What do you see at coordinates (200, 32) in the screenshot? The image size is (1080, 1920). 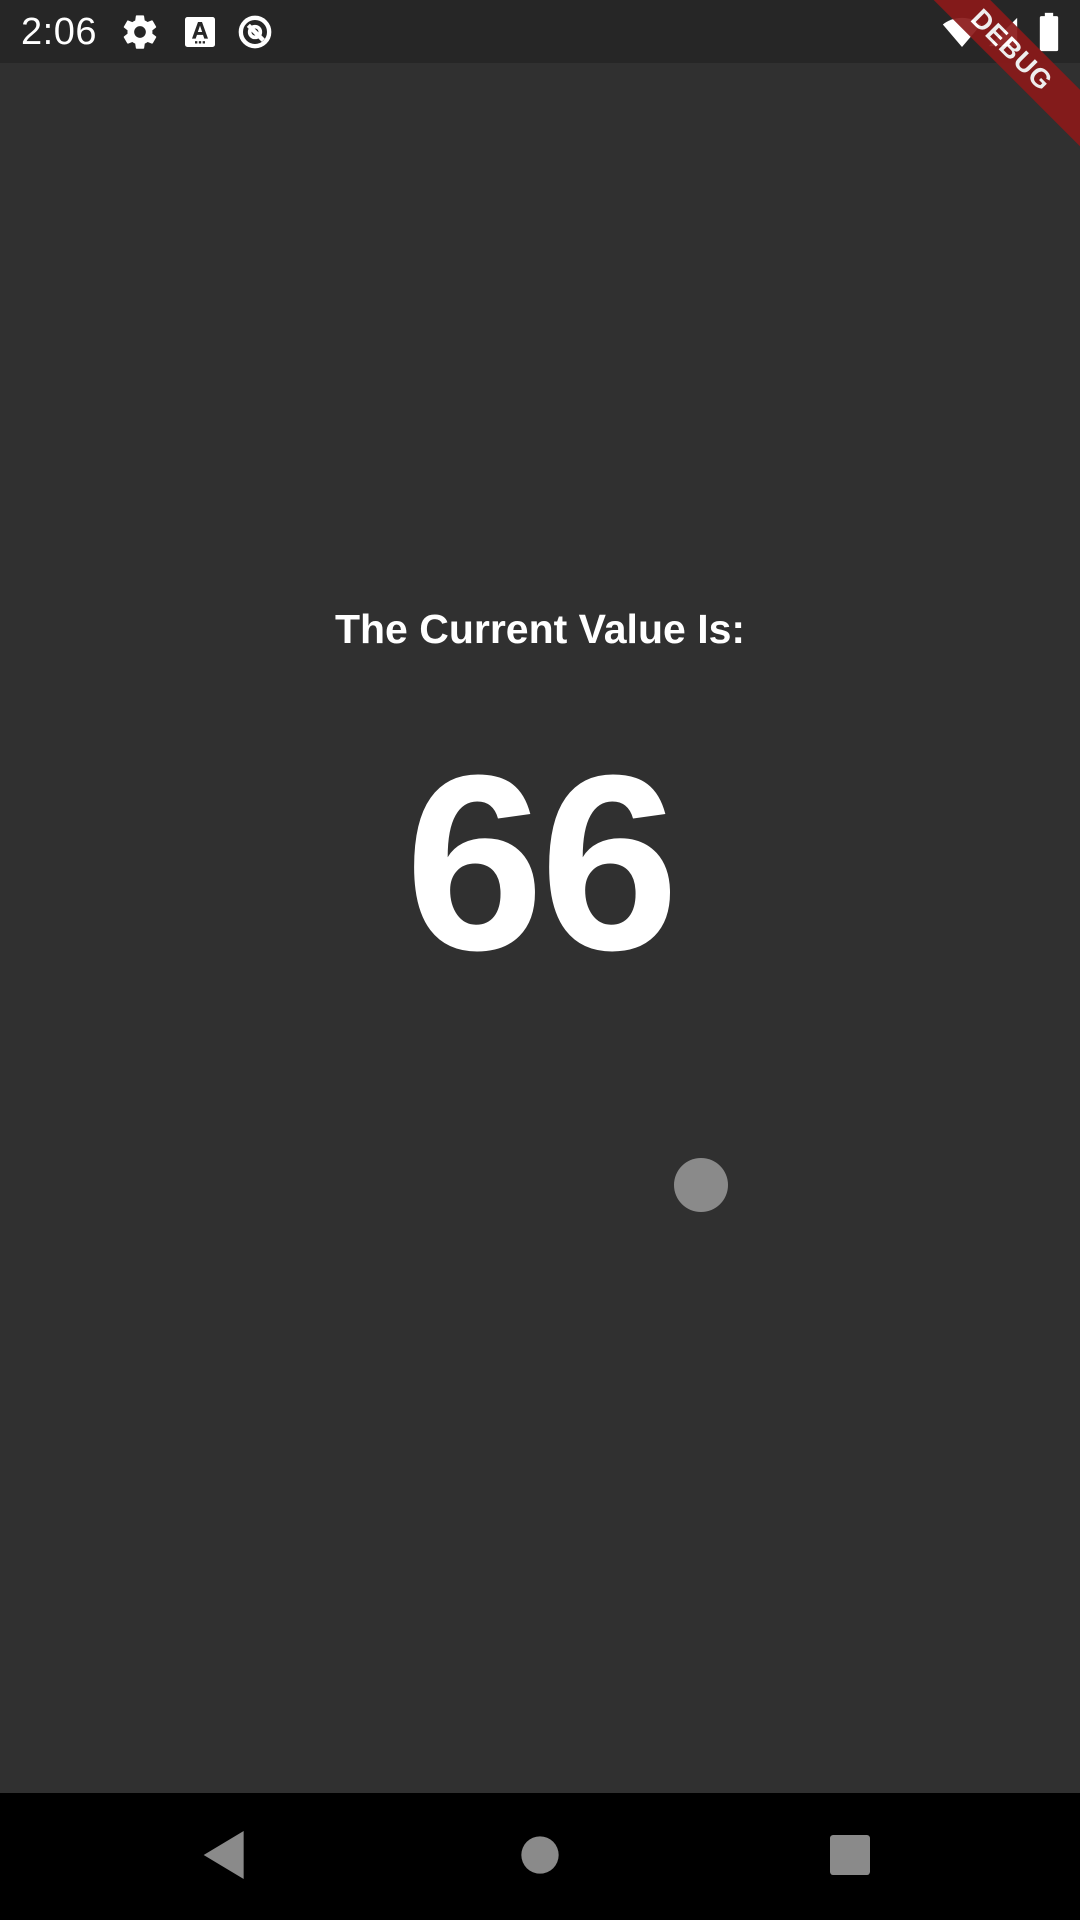 I see `font-icon` at bounding box center [200, 32].